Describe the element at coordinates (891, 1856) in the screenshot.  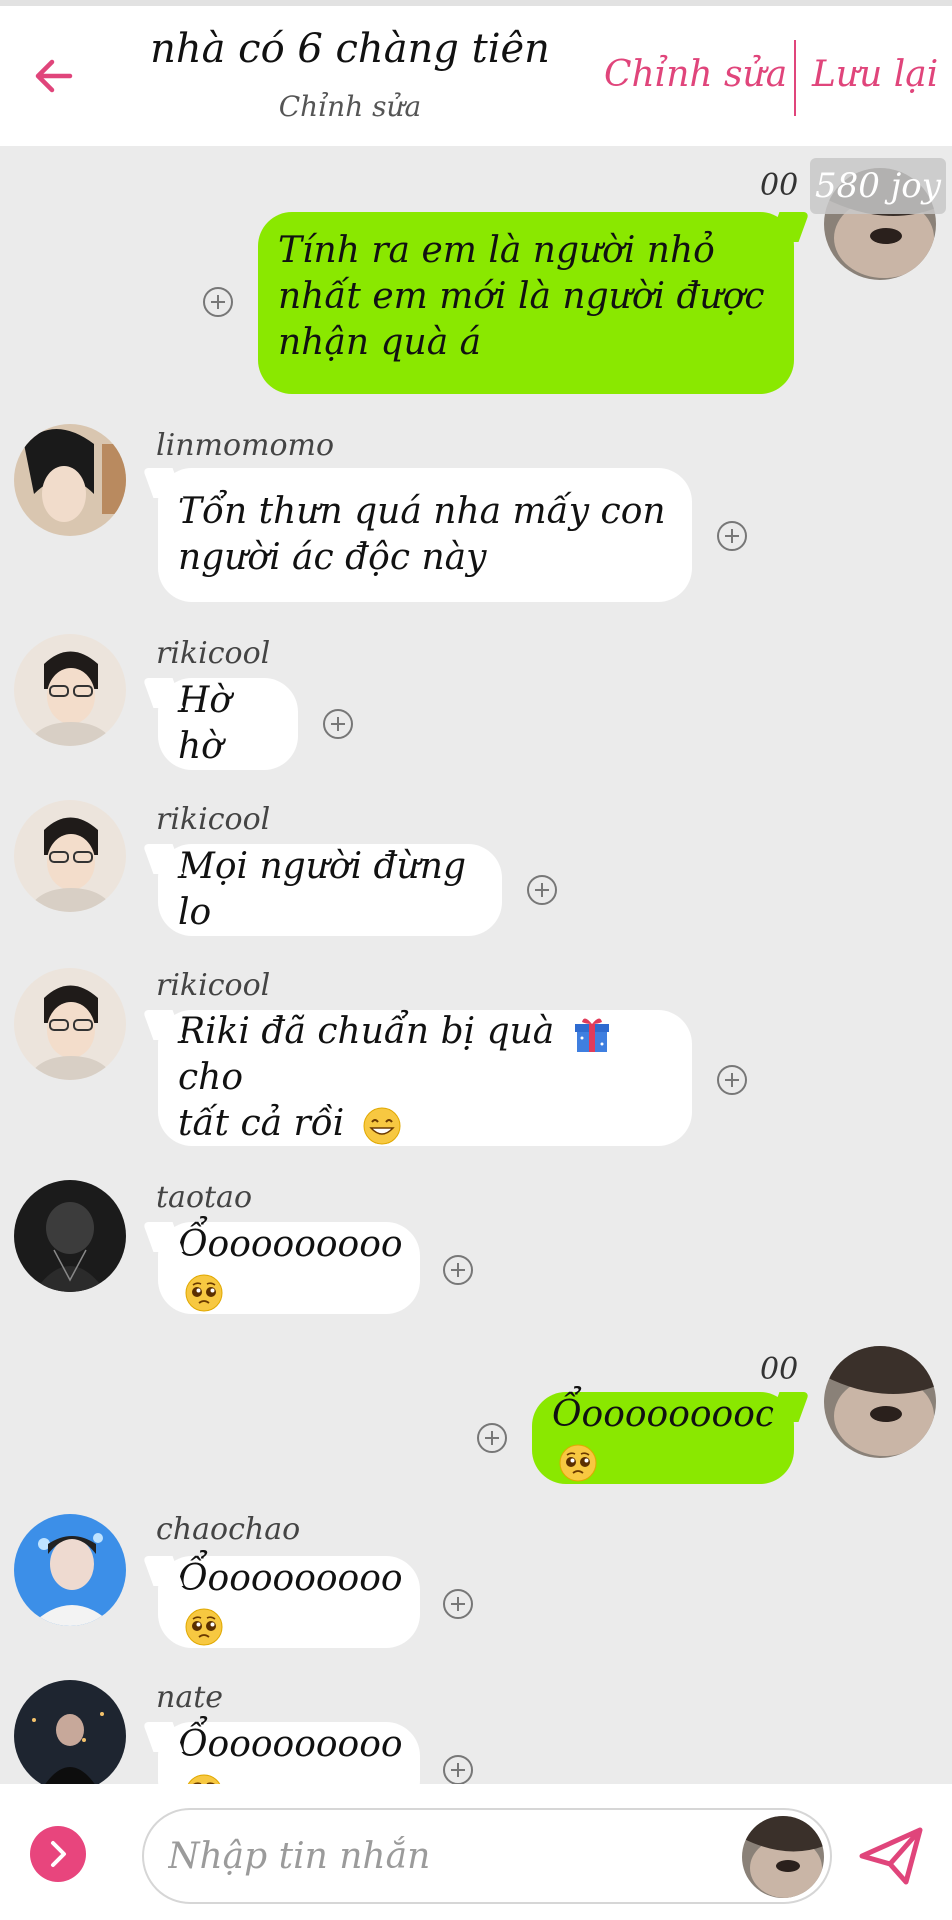
I see `paper-plane-icon` at that location.